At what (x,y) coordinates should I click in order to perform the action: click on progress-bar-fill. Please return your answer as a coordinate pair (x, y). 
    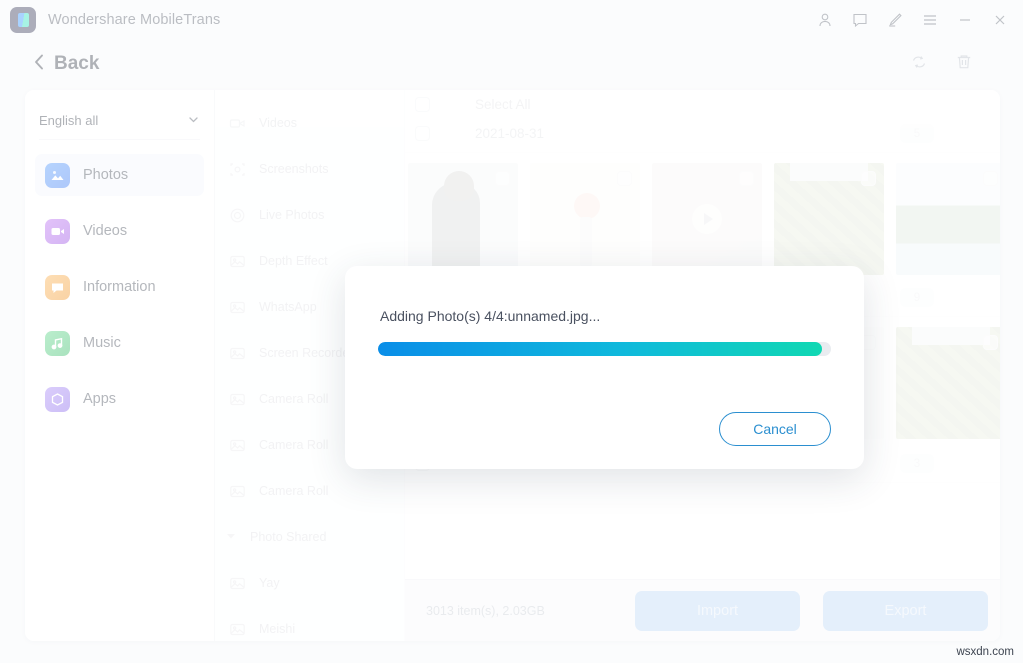
    Looking at the image, I should click on (600, 349).